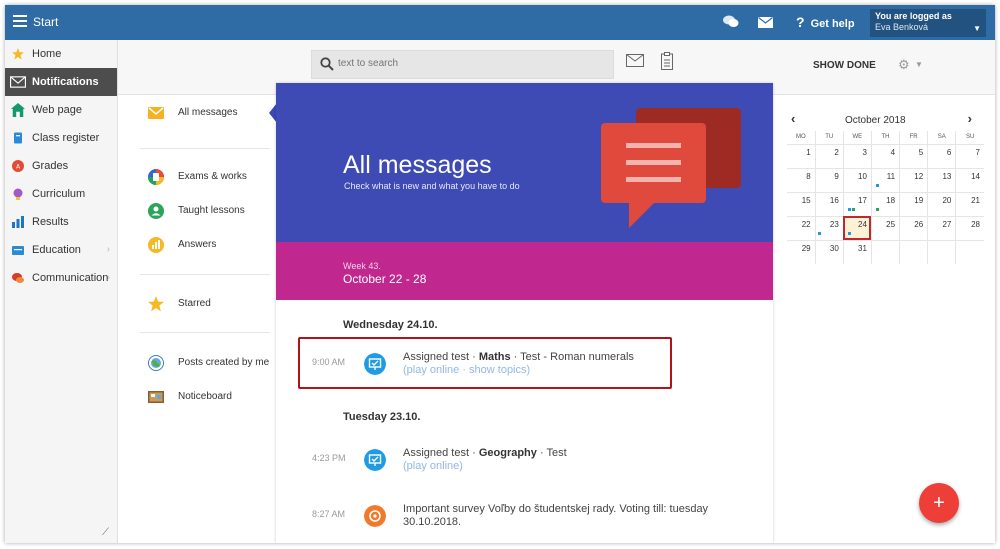  I want to click on calendar: ‹ October 2018 › MO TU WE TH FR SA SU 1, so click(887, 186).